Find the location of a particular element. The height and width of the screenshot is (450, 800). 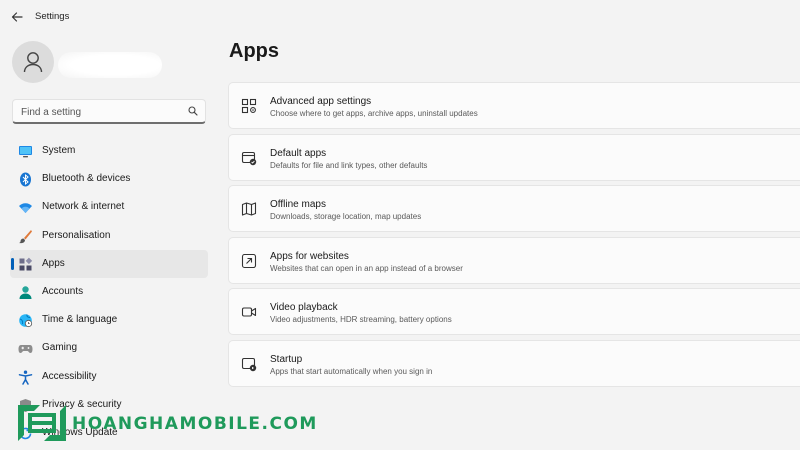

watermark: HOANGHAMOBILE.COM is located at coordinates (165, 423).